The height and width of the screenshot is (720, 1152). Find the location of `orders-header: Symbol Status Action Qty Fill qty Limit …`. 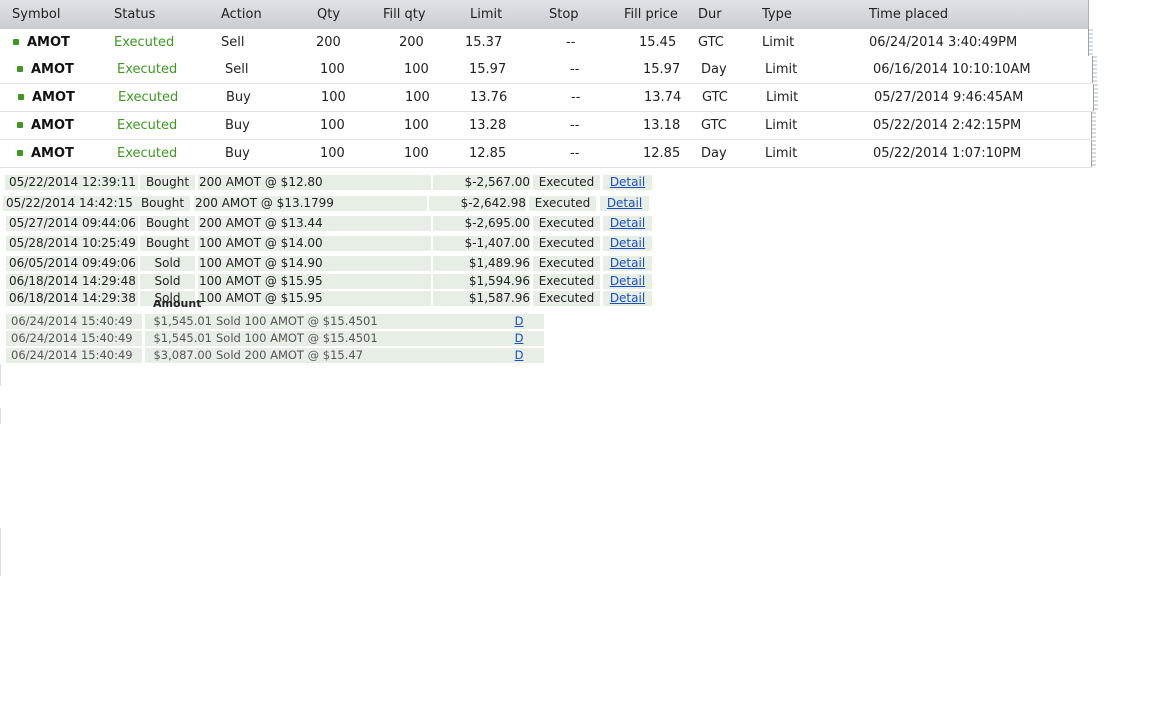

orders-header: Symbol Status Action Qty Fill qty Limit … is located at coordinates (544, 15).